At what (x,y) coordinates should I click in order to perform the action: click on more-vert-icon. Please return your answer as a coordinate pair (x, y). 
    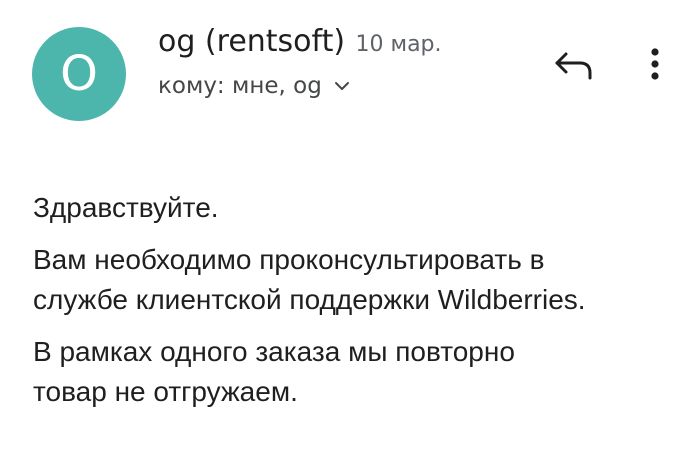
    Looking at the image, I should click on (655, 64).